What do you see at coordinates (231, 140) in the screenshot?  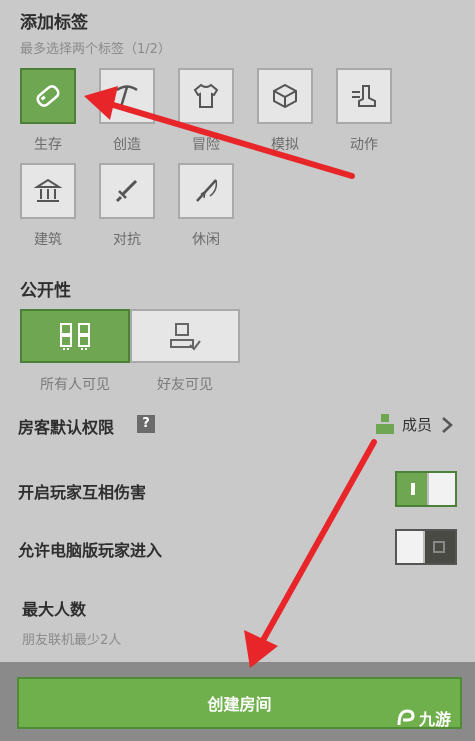 I see `arrow-to-survival-tag` at bounding box center [231, 140].